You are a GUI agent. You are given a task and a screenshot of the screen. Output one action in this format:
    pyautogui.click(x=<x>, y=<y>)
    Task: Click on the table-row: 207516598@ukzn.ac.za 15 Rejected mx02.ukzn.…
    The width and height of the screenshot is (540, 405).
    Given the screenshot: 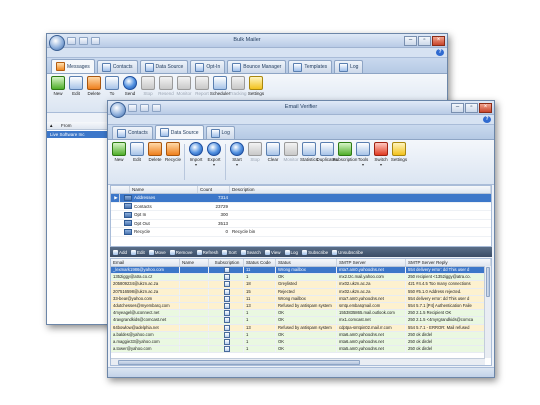 What is the action you would take?
    pyautogui.click(x=301, y=292)
    